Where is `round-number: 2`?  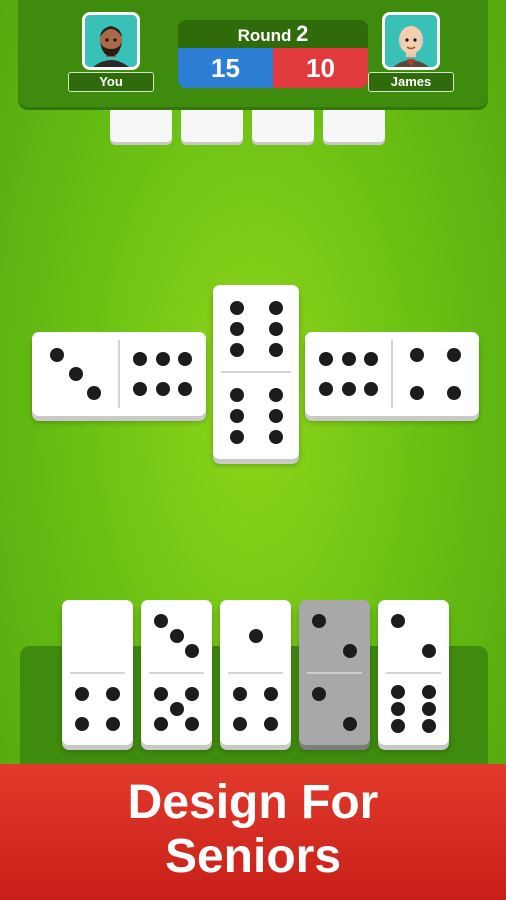 round-number: 2 is located at coordinates (302, 33).